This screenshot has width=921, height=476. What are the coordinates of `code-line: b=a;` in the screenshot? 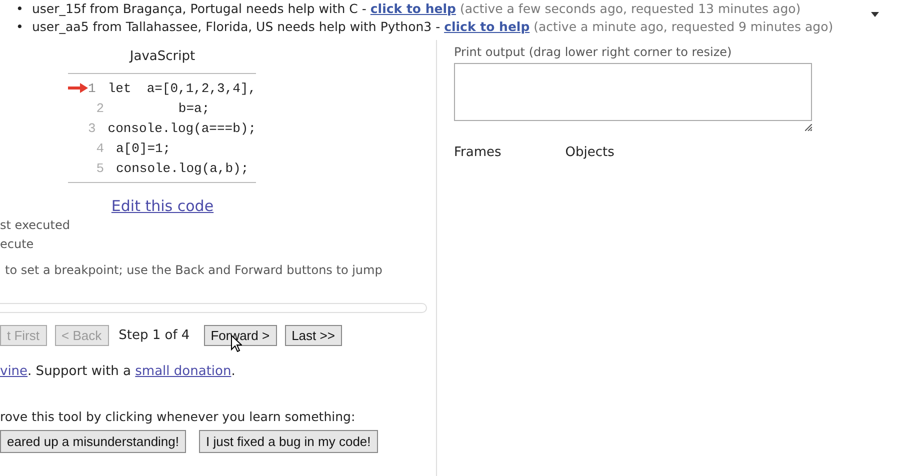 It's located at (193, 108).